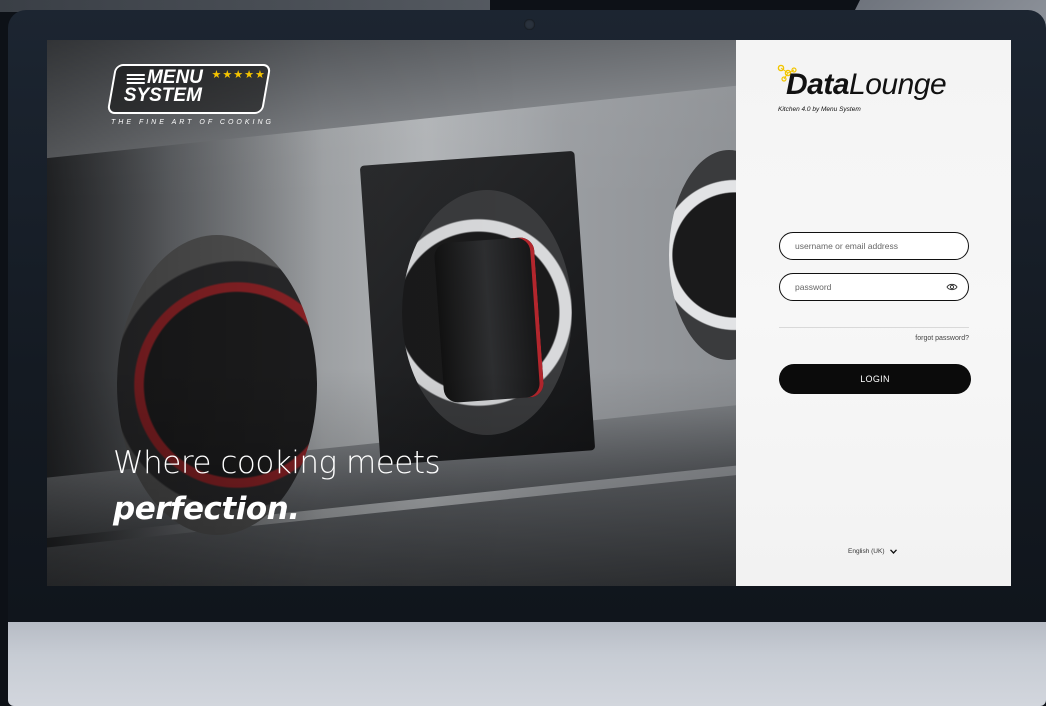 Image resolution: width=1046 pixels, height=706 pixels. What do you see at coordinates (874, 327) in the screenshot?
I see `divider` at bounding box center [874, 327].